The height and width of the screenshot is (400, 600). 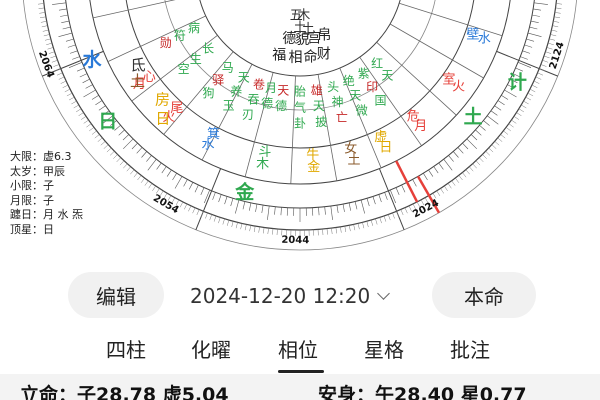 What do you see at coordinates (46, 214) in the screenshot?
I see `info-chanri: 躔日：月 水 炁` at bounding box center [46, 214].